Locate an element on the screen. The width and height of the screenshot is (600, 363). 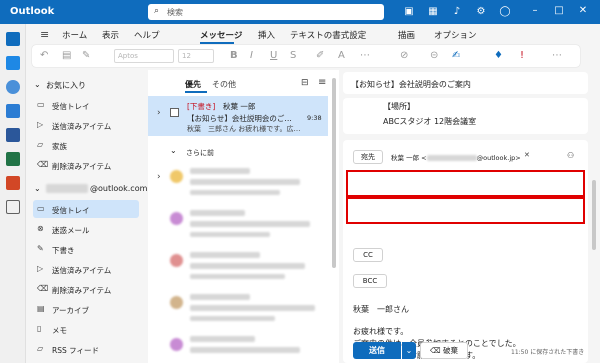
note-icon: ▯ is located at coordinates (39, 328).